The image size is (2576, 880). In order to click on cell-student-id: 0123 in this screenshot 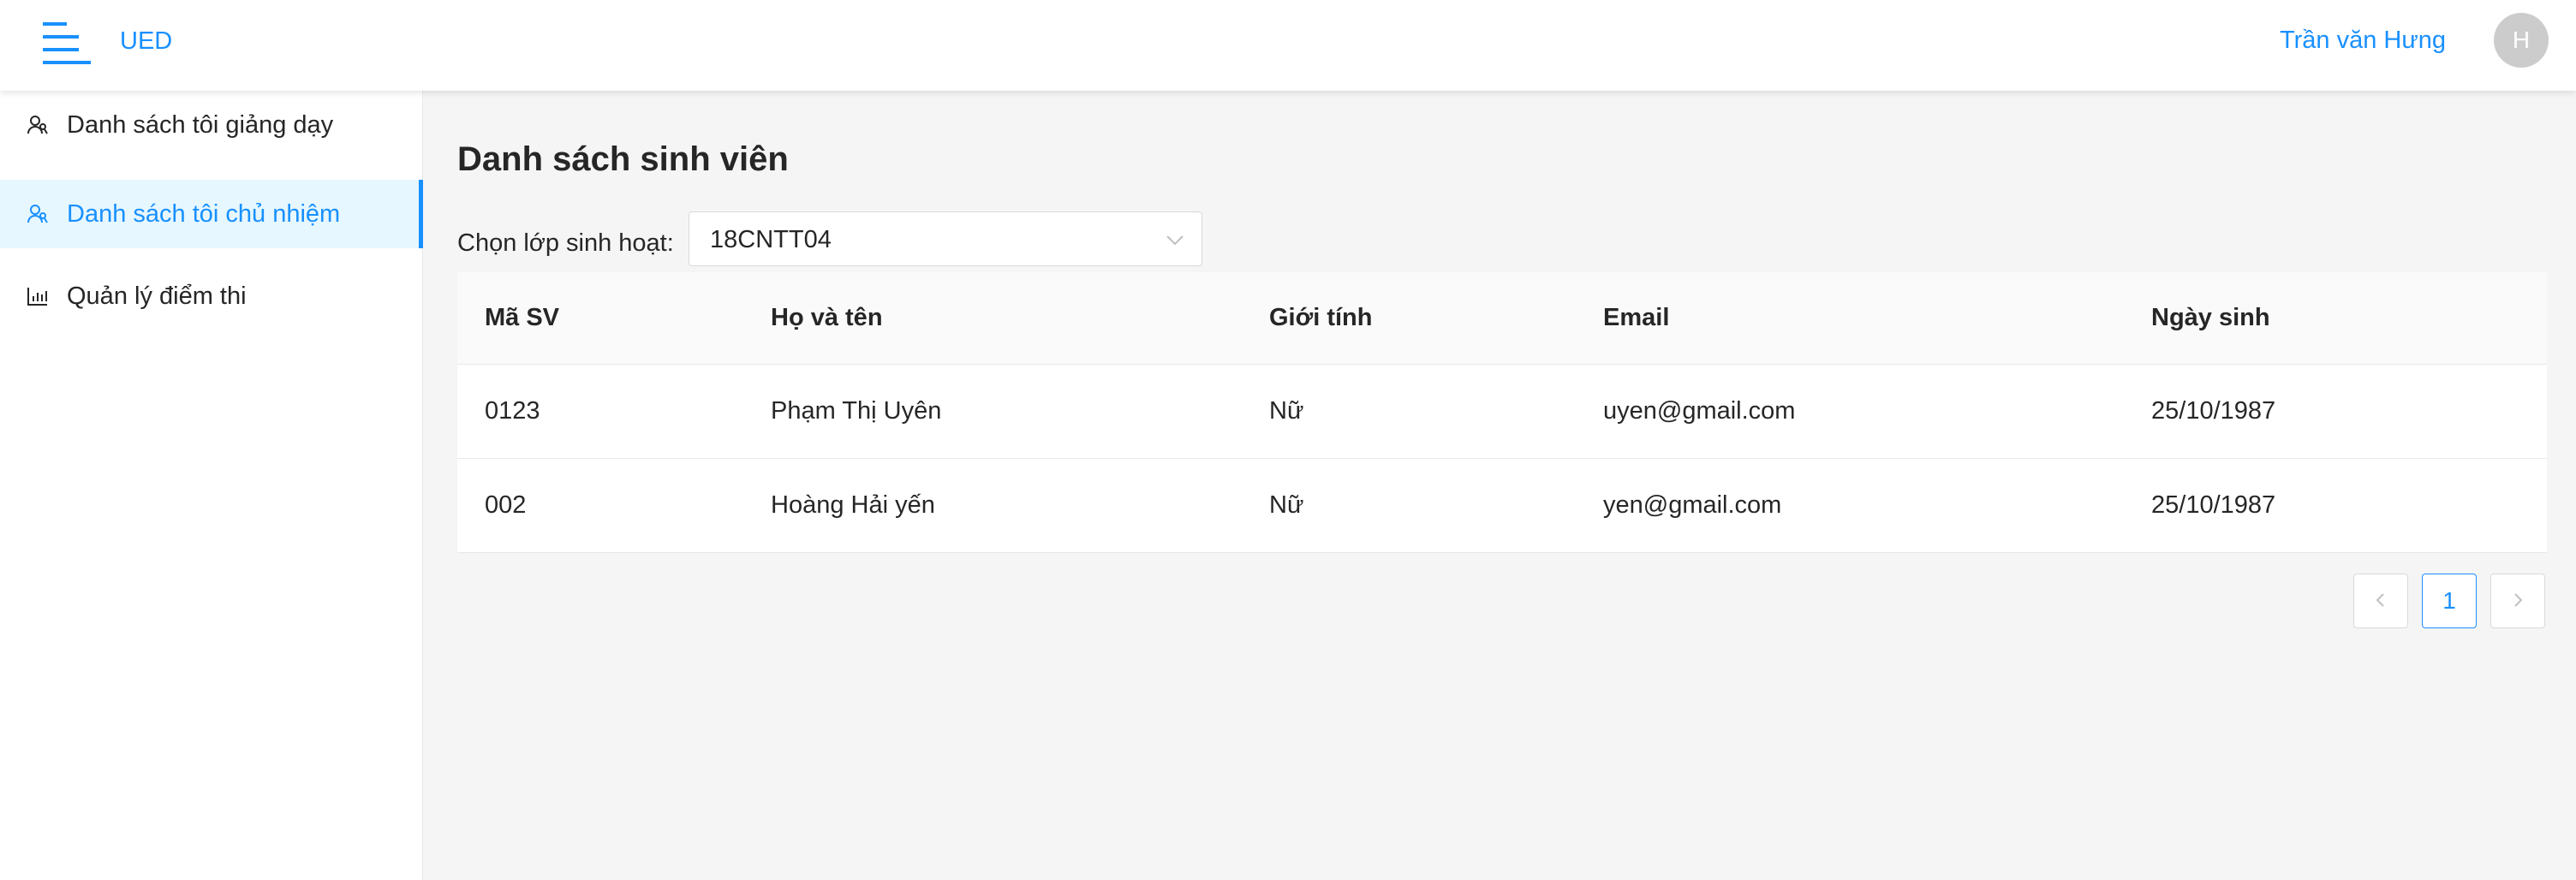, I will do `click(512, 411)`.